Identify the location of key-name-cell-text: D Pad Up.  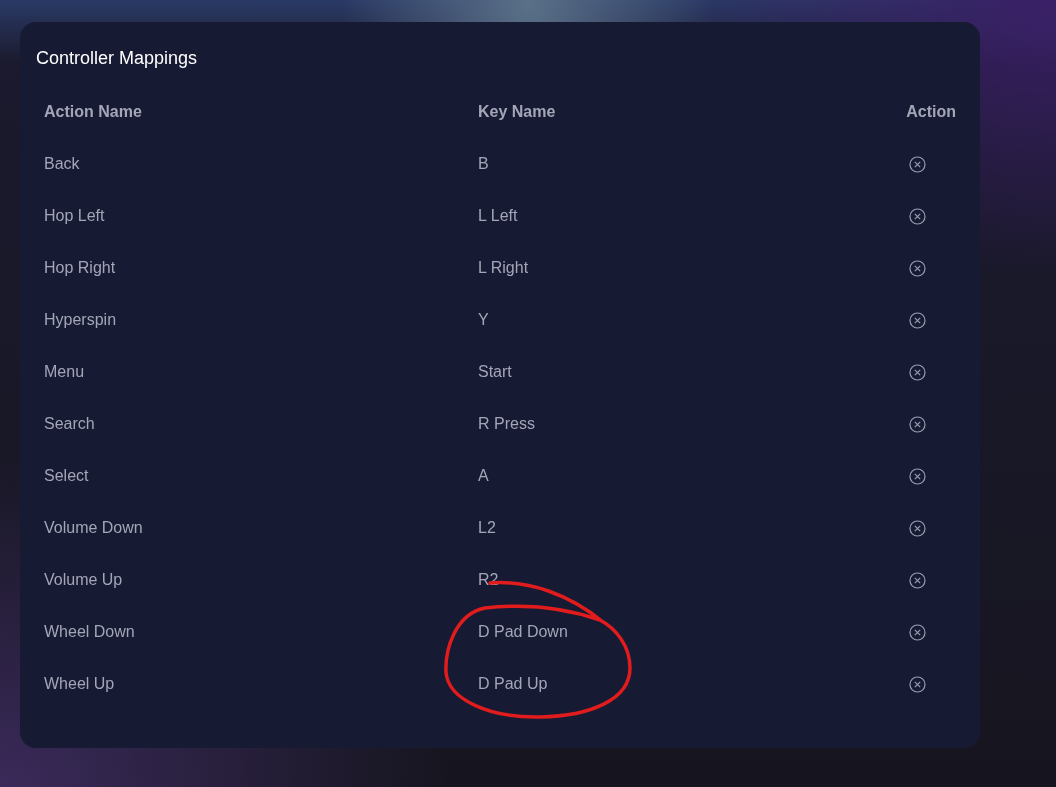
(513, 684).